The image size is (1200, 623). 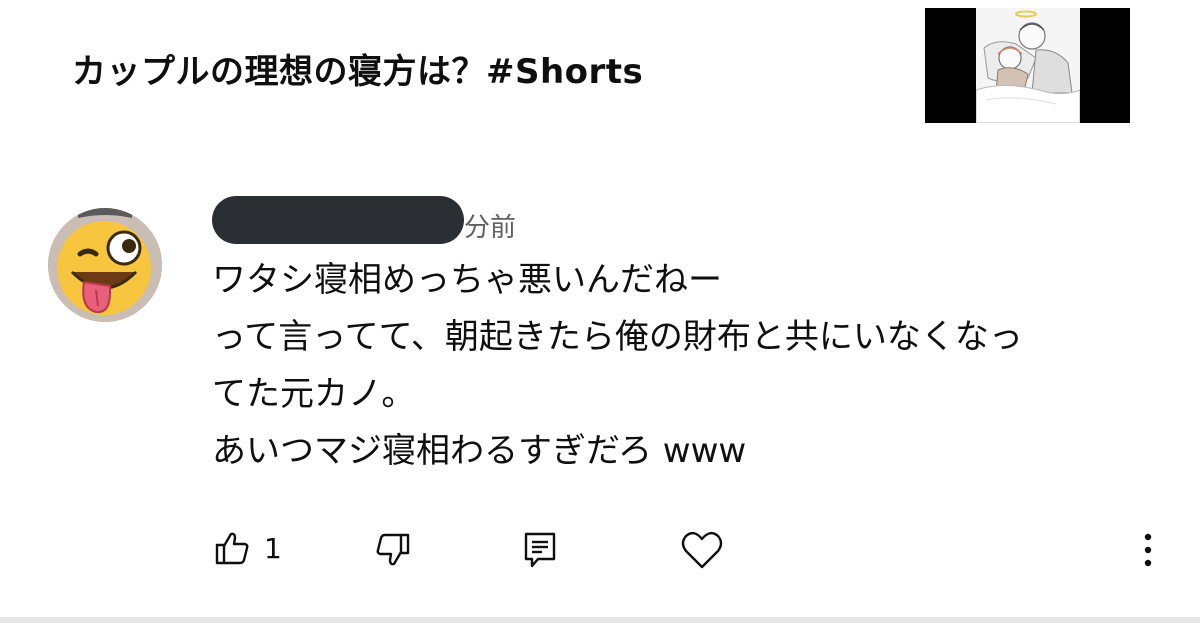 What do you see at coordinates (600, 620) in the screenshot?
I see `divider` at bounding box center [600, 620].